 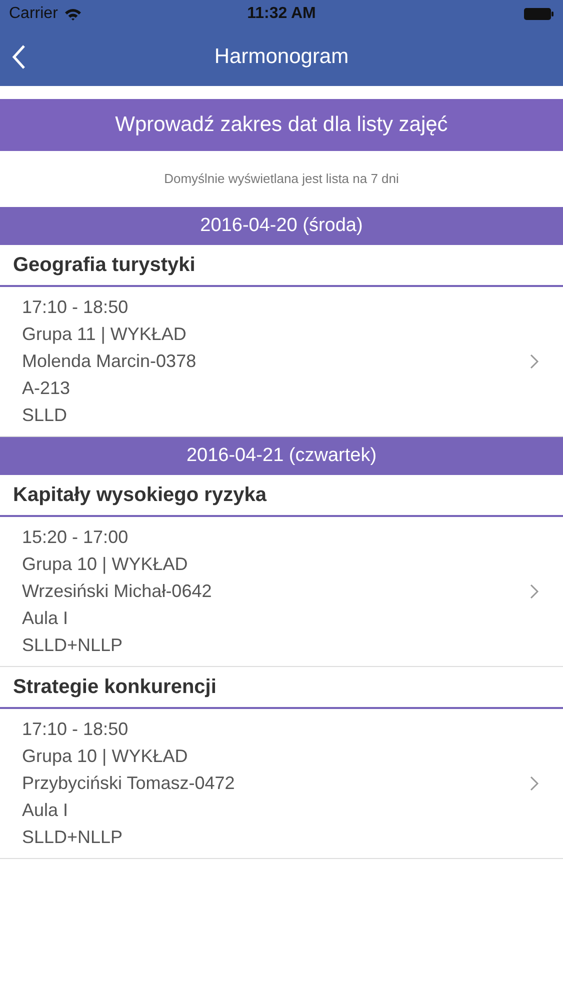 I want to click on wifi-icon, so click(x=73, y=14).